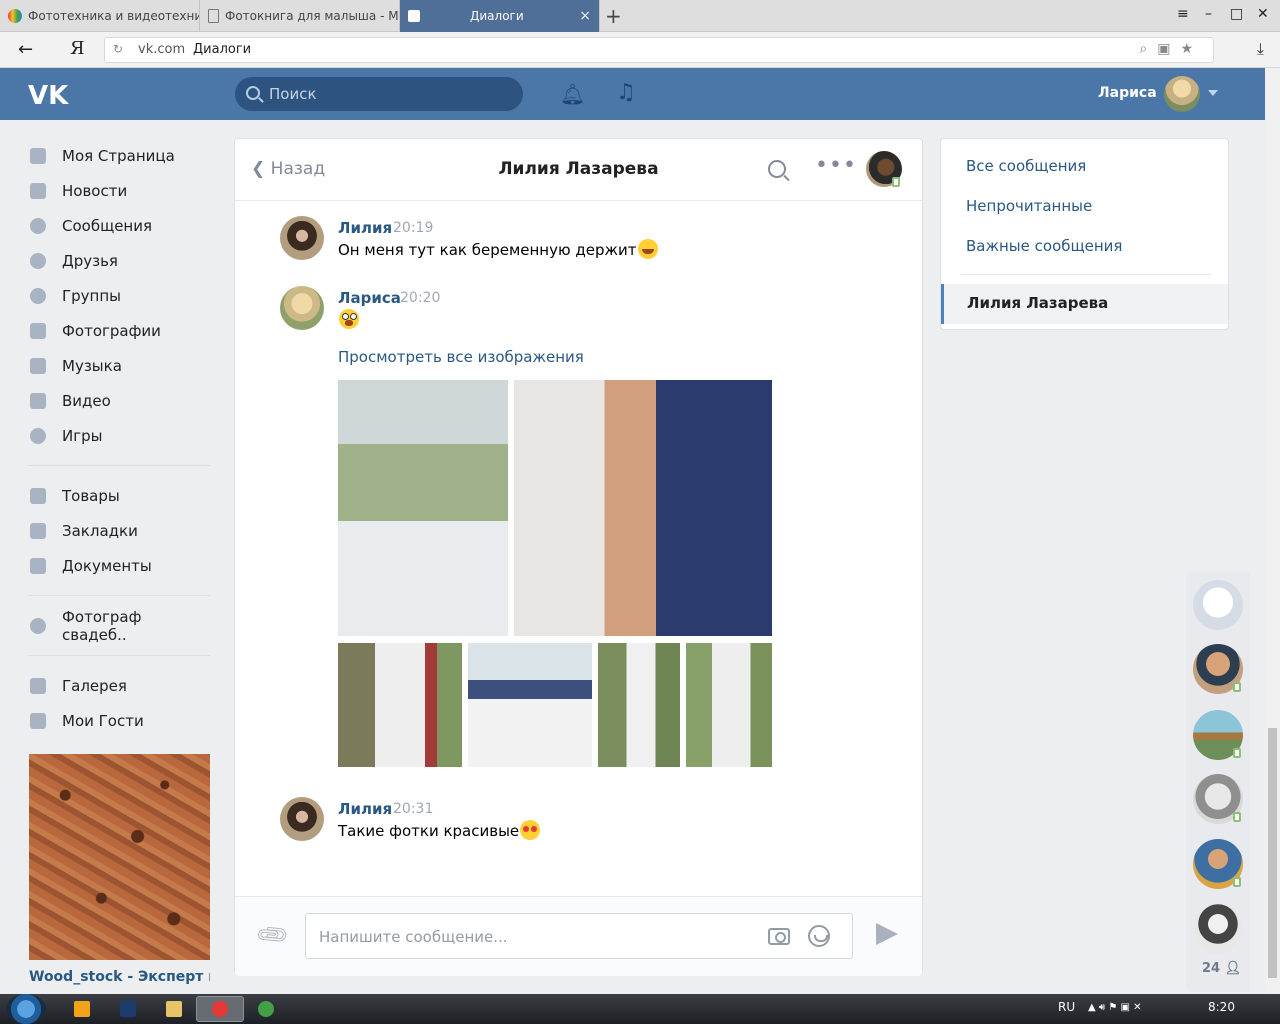 The width and height of the screenshot is (1280, 1024). Describe the element at coordinates (111, 330) in the screenshot. I see `nav-label: Фотографии` at that location.